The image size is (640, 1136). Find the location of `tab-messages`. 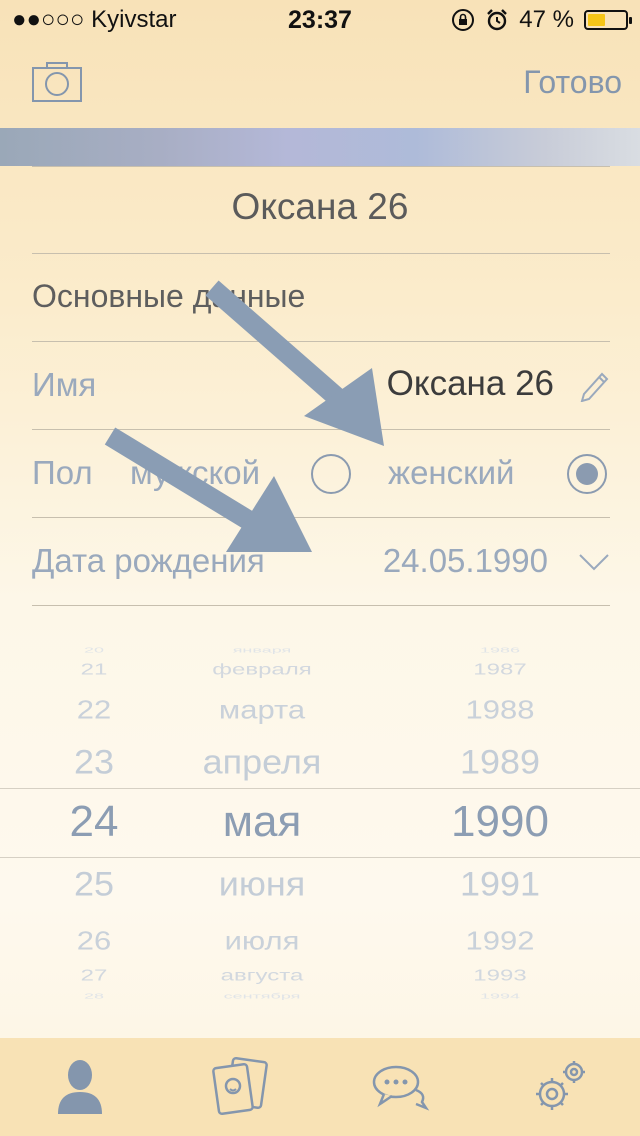

tab-messages is located at coordinates (400, 1086).